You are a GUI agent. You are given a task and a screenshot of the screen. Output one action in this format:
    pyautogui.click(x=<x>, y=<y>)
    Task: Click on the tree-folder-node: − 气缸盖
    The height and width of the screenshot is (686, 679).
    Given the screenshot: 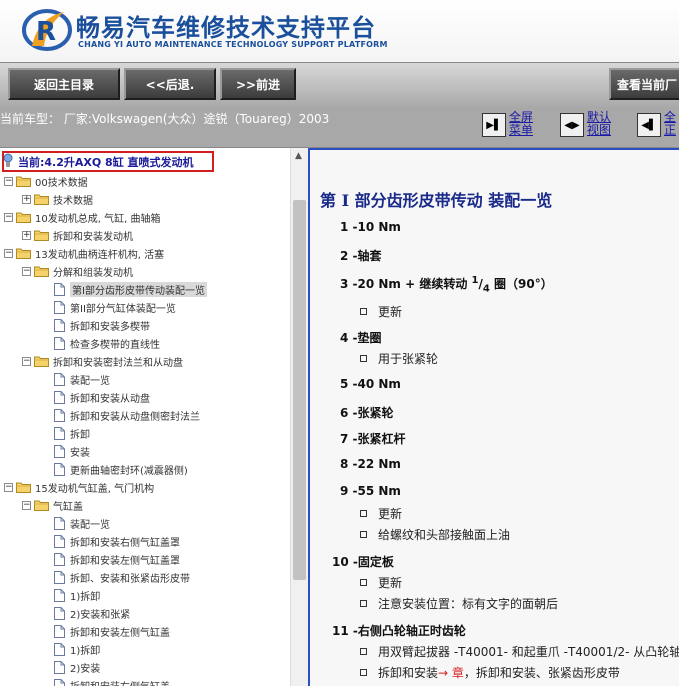 What is the action you would take?
    pyautogui.click(x=52, y=505)
    